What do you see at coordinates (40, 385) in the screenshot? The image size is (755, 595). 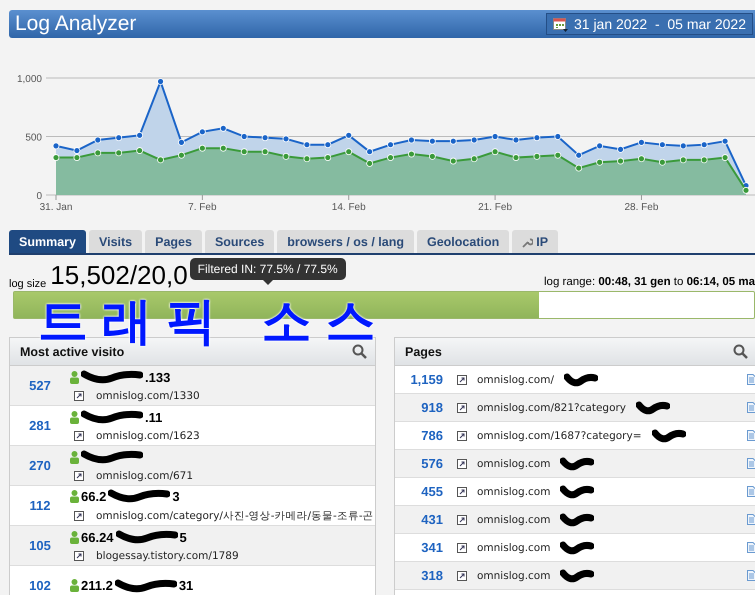 I see `visit-count: 527` at bounding box center [40, 385].